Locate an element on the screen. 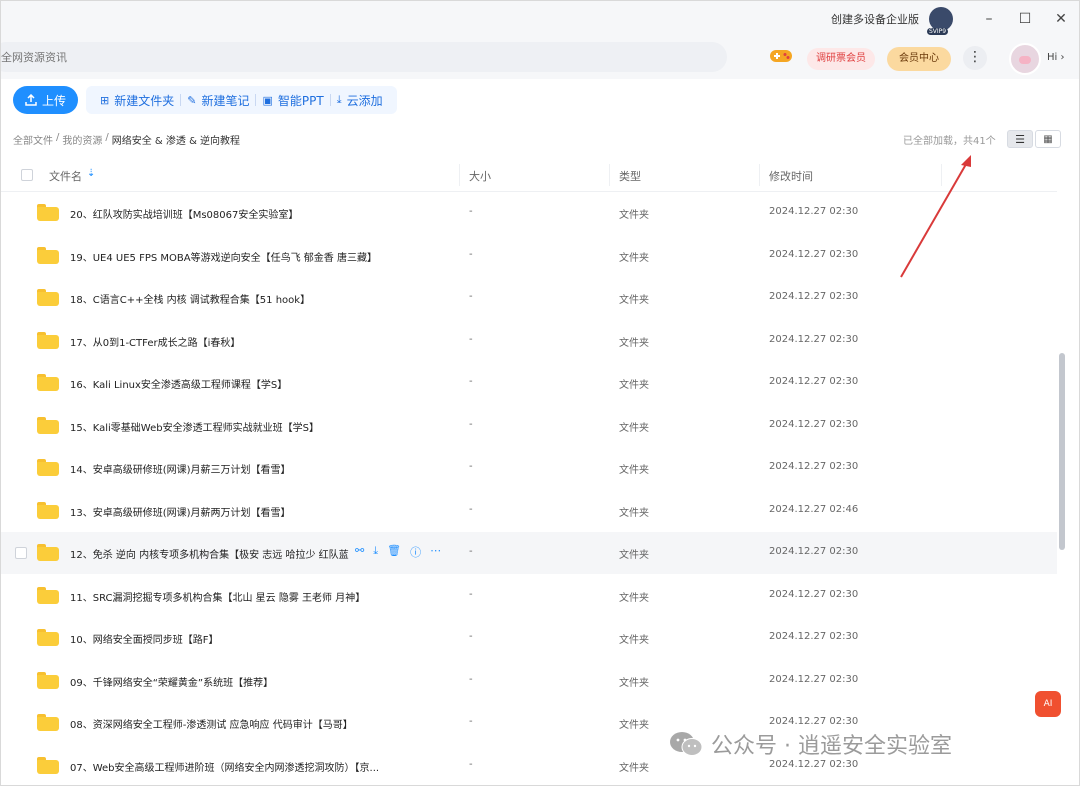 The width and height of the screenshot is (1080, 786). share-icon: ⚯ is located at coordinates (359, 552).